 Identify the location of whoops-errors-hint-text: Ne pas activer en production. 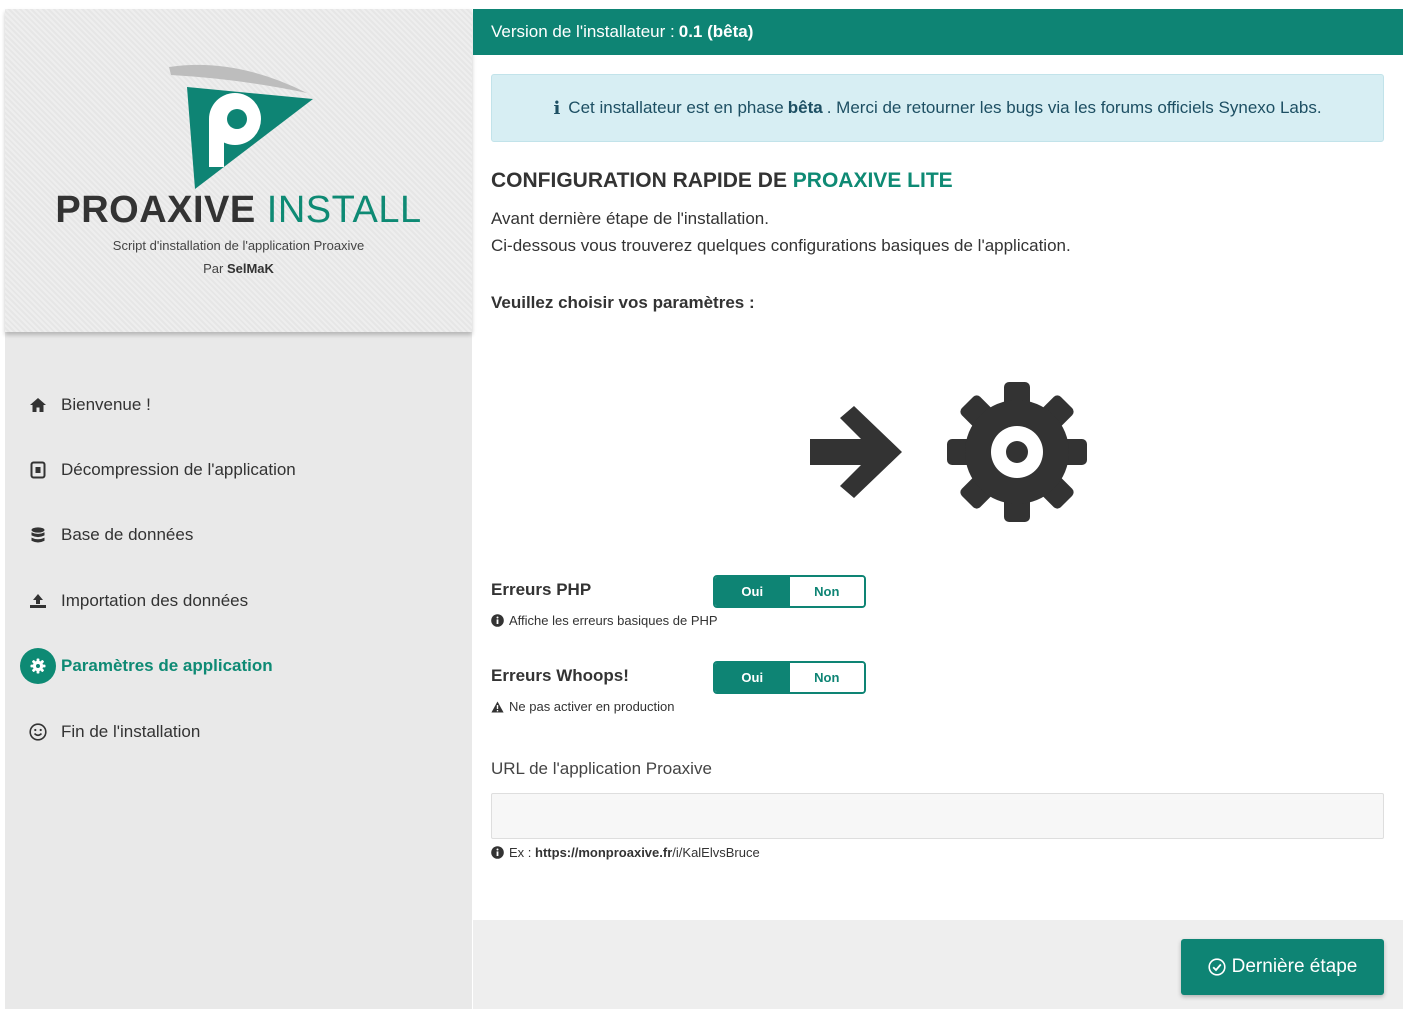
(592, 706).